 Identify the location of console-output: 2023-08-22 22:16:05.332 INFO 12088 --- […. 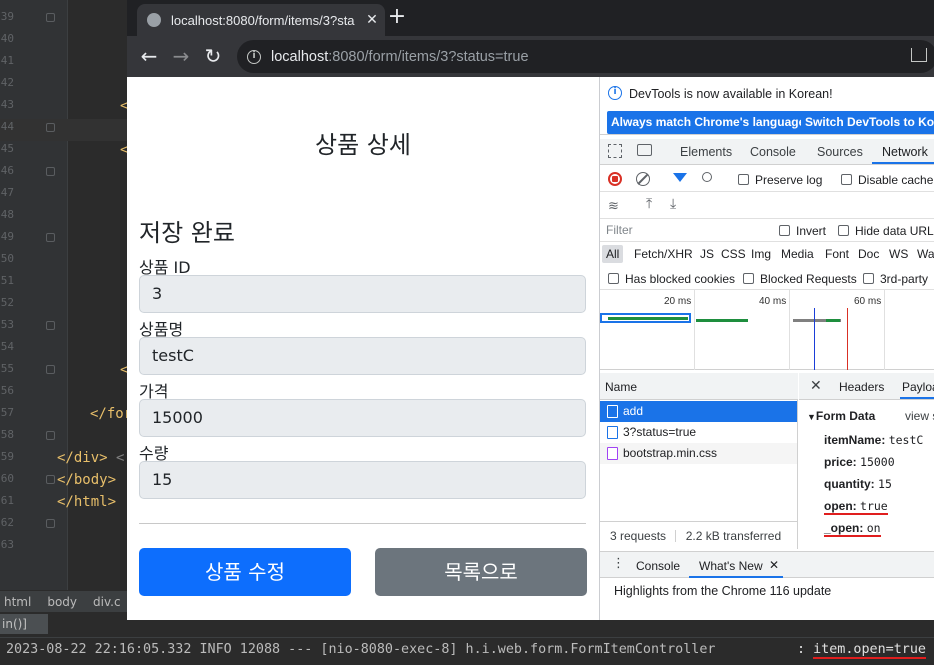
(467, 651).